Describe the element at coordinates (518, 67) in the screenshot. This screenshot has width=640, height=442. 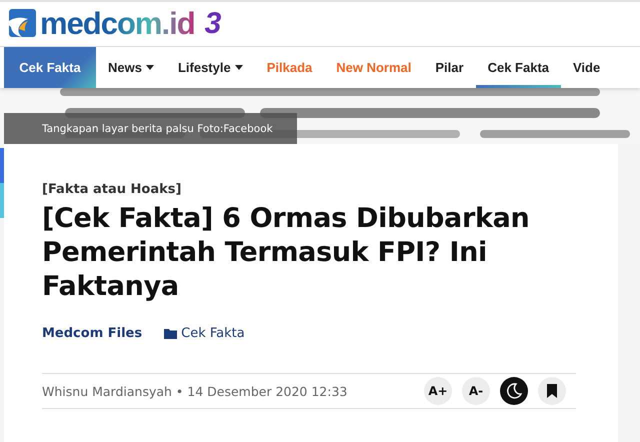
I see `nav-item: Cek Fakta` at that location.